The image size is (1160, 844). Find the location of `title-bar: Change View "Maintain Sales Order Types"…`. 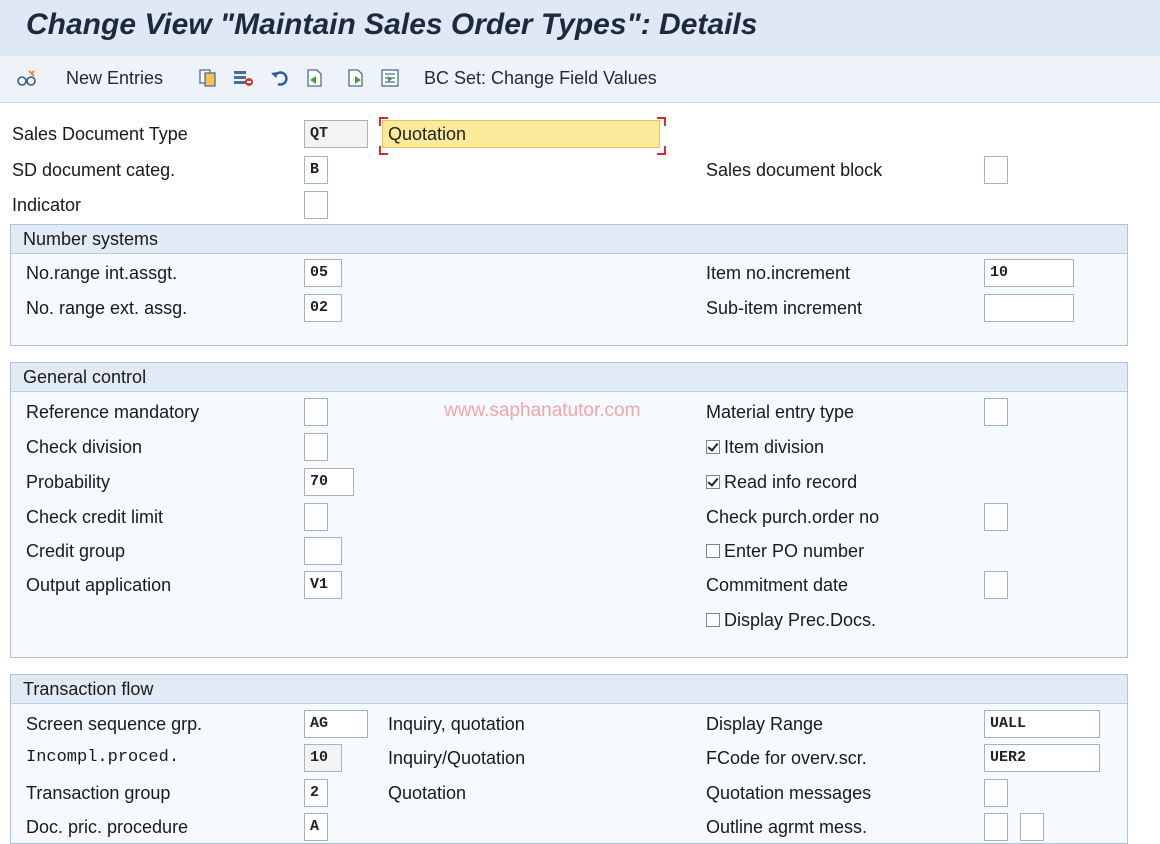

title-bar: Change View "Maintain Sales Order Types"… is located at coordinates (580, 28).